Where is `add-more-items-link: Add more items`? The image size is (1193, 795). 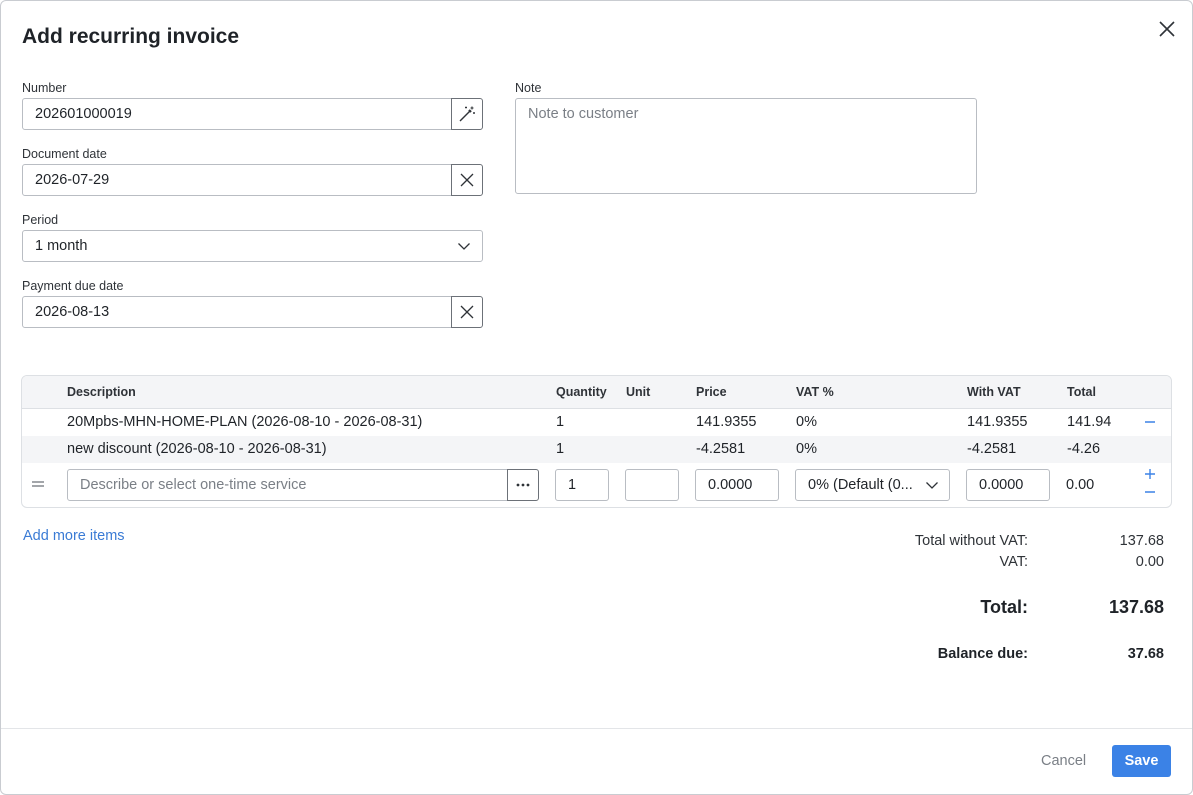
add-more-items-link: Add more items is located at coordinates (74, 536).